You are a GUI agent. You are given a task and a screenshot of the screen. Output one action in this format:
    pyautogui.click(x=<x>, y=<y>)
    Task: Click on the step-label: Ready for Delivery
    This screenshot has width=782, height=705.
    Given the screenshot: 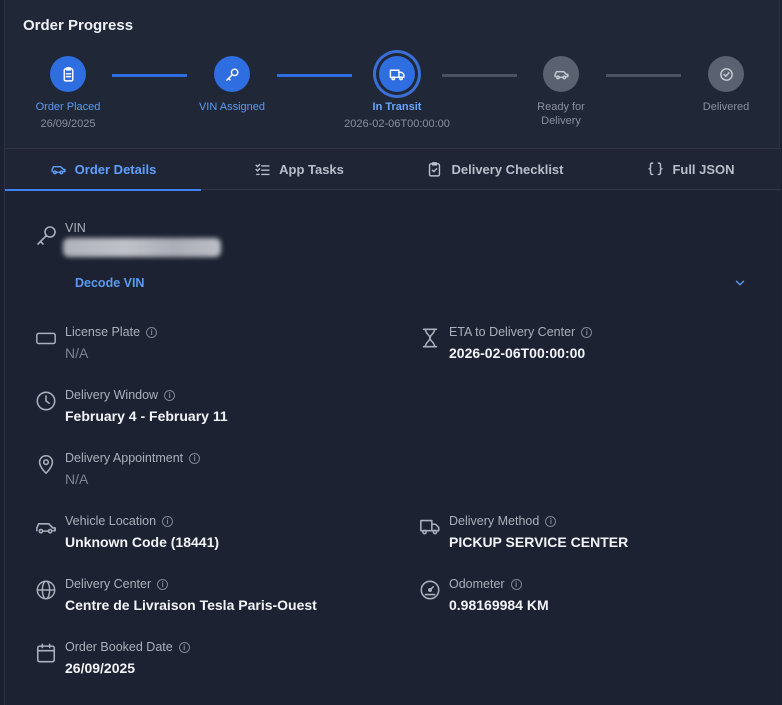 What is the action you would take?
    pyautogui.click(x=561, y=114)
    